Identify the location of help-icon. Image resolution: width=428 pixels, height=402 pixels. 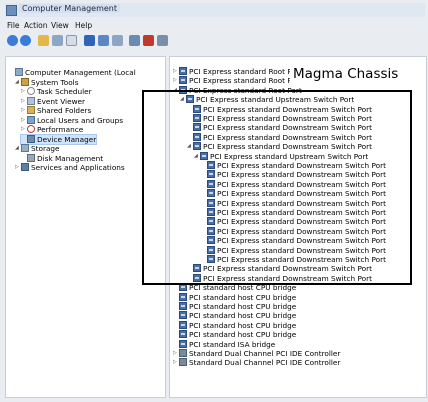
(89, 40).